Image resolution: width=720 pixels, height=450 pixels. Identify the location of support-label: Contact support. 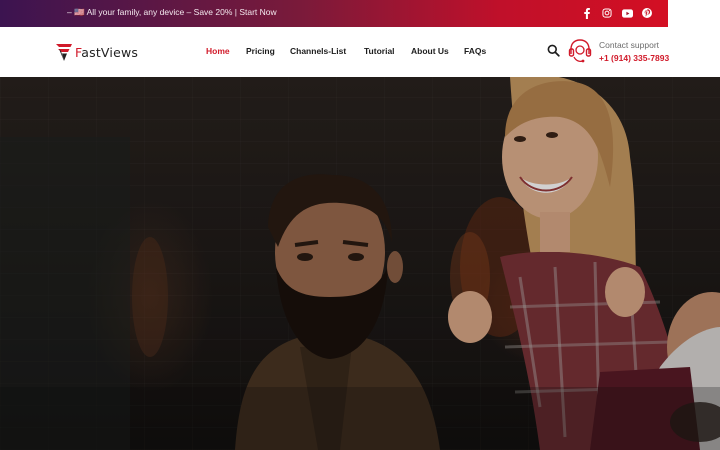
(629, 45).